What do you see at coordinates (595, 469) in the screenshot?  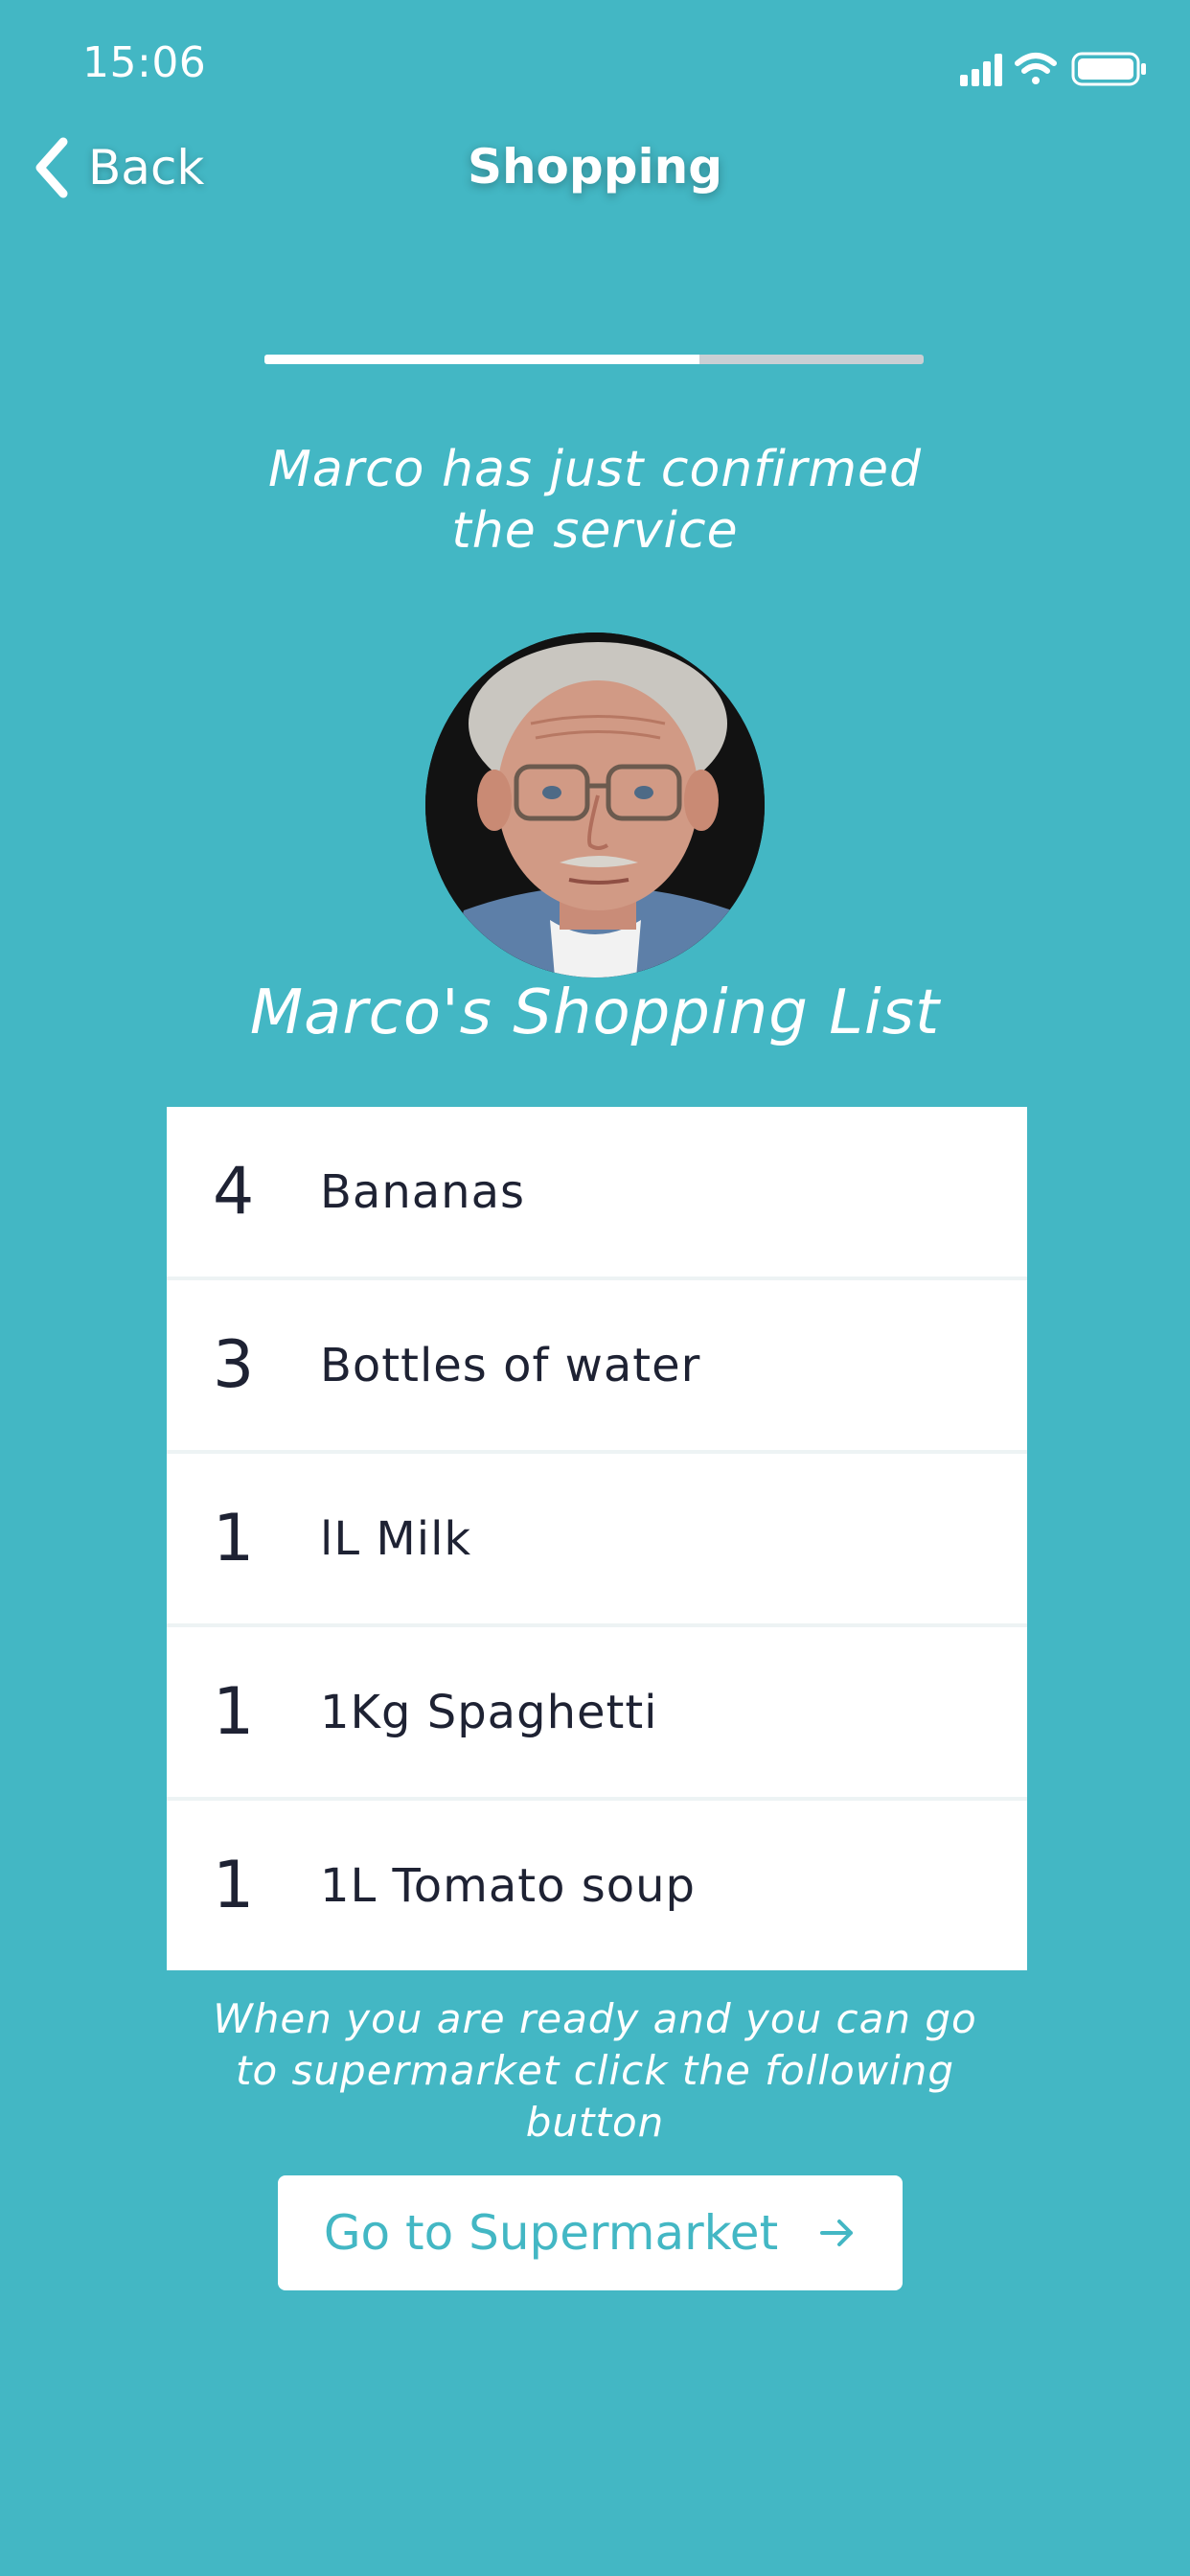 I see `confirmation-line-1: Marco has just confirmed` at bounding box center [595, 469].